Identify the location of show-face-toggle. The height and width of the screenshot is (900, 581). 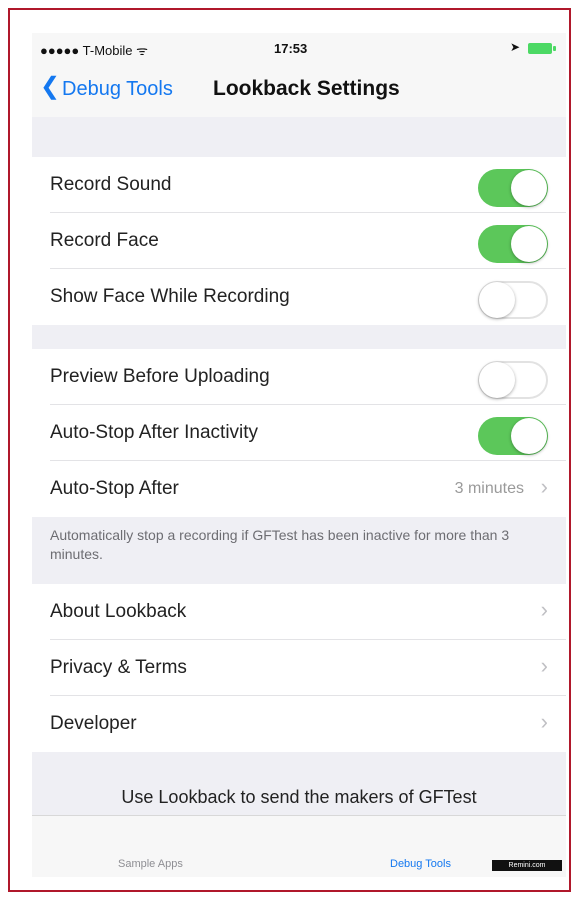
(513, 300).